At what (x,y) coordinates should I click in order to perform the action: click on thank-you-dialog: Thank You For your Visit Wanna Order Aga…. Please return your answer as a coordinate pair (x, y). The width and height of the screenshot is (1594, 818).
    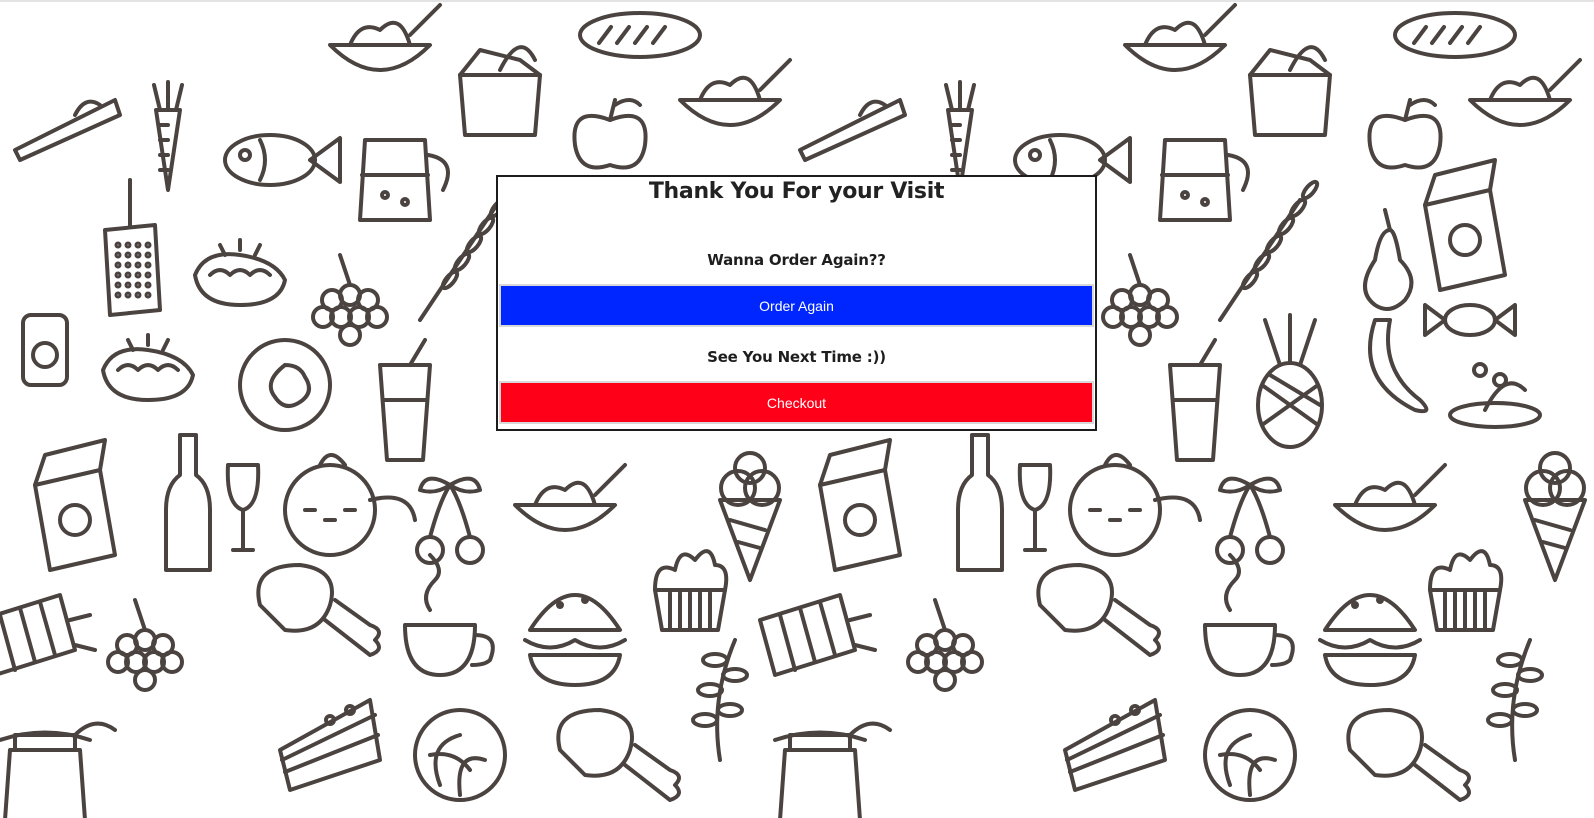
    Looking at the image, I should click on (796, 303).